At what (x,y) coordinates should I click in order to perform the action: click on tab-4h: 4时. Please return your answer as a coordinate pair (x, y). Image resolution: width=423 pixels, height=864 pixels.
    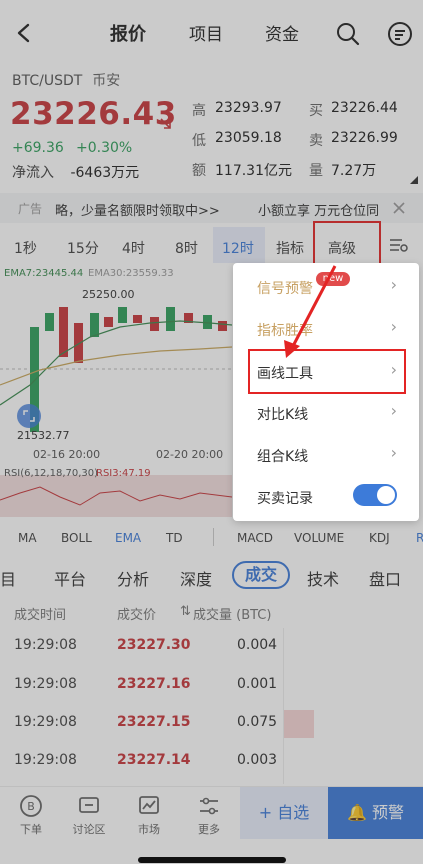
    Looking at the image, I should click on (133, 248).